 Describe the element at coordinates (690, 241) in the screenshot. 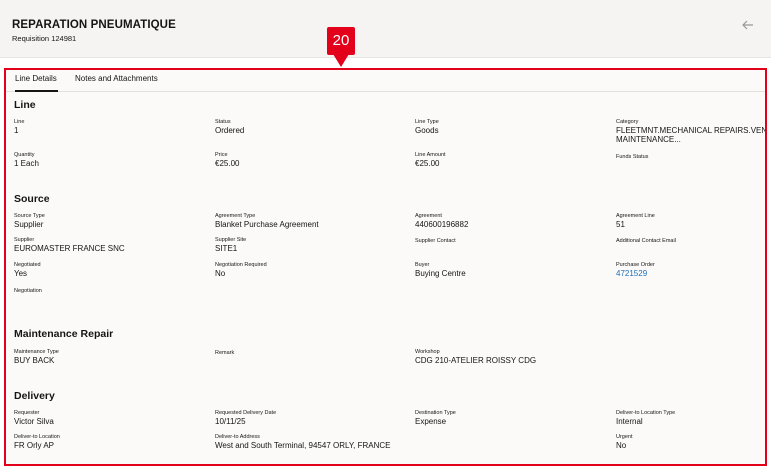

I see `field-additional-contact-email: Additional Contact Email` at that location.